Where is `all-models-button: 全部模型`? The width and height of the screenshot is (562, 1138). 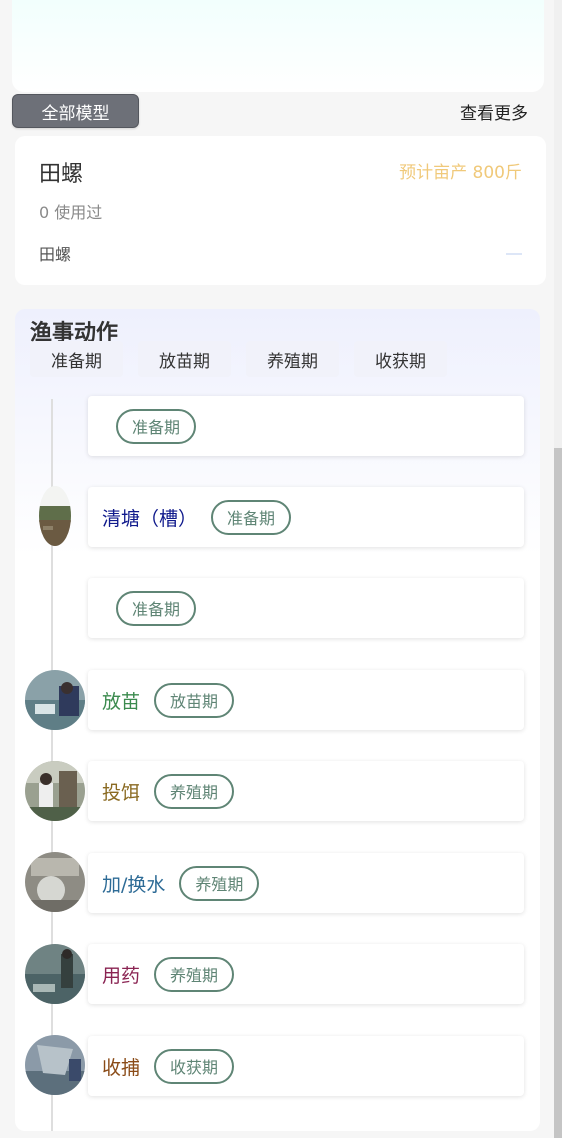
all-models-button: 全部模型 is located at coordinates (75, 111).